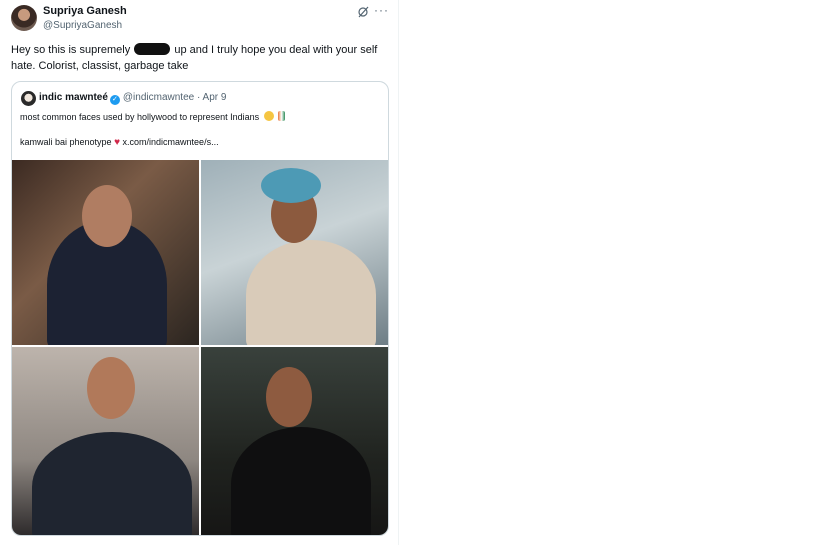 This screenshot has width=819, height=545. I want to click on quoted-date: Apr 9, so click(215, 97).